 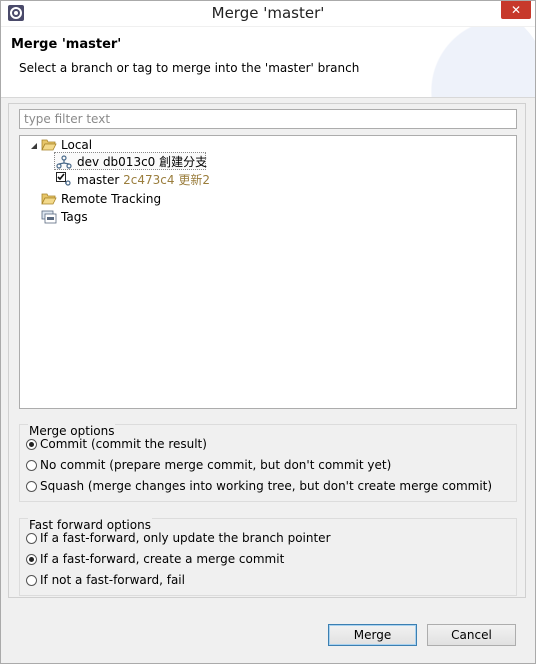 What do you see at coordinates (470, 62) in the screenshot?
I see `banner-decoration` at bounding box center [470, 62].